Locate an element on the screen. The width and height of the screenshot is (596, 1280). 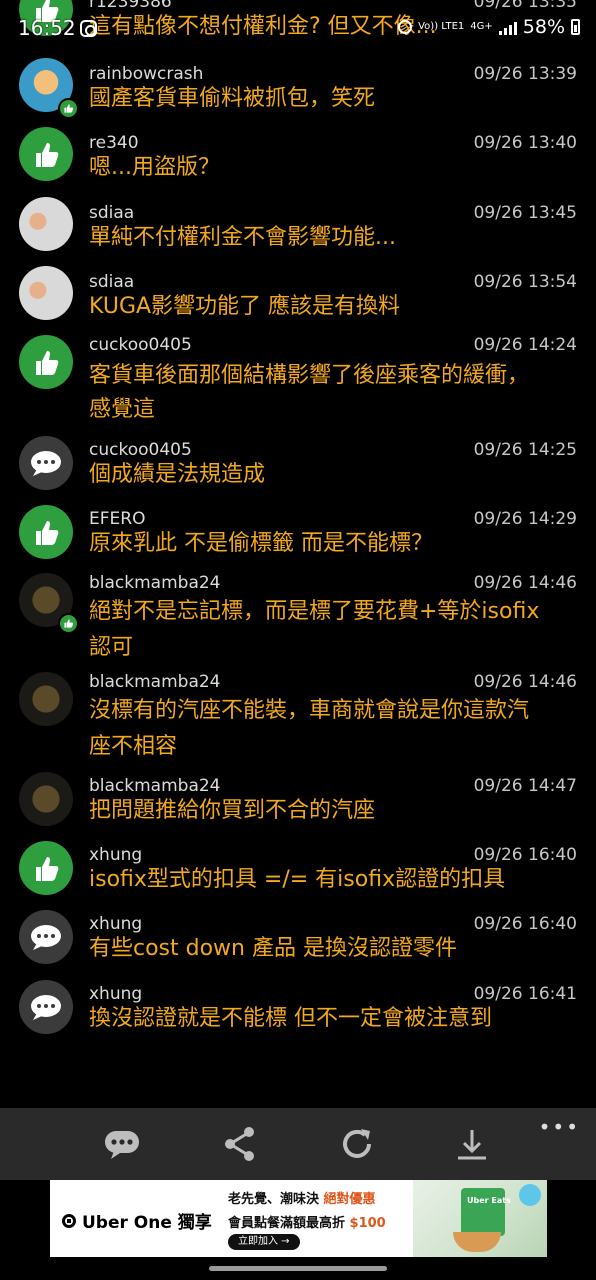
comment-text-continued: 感覺這 is located at coordinates (122, 409).